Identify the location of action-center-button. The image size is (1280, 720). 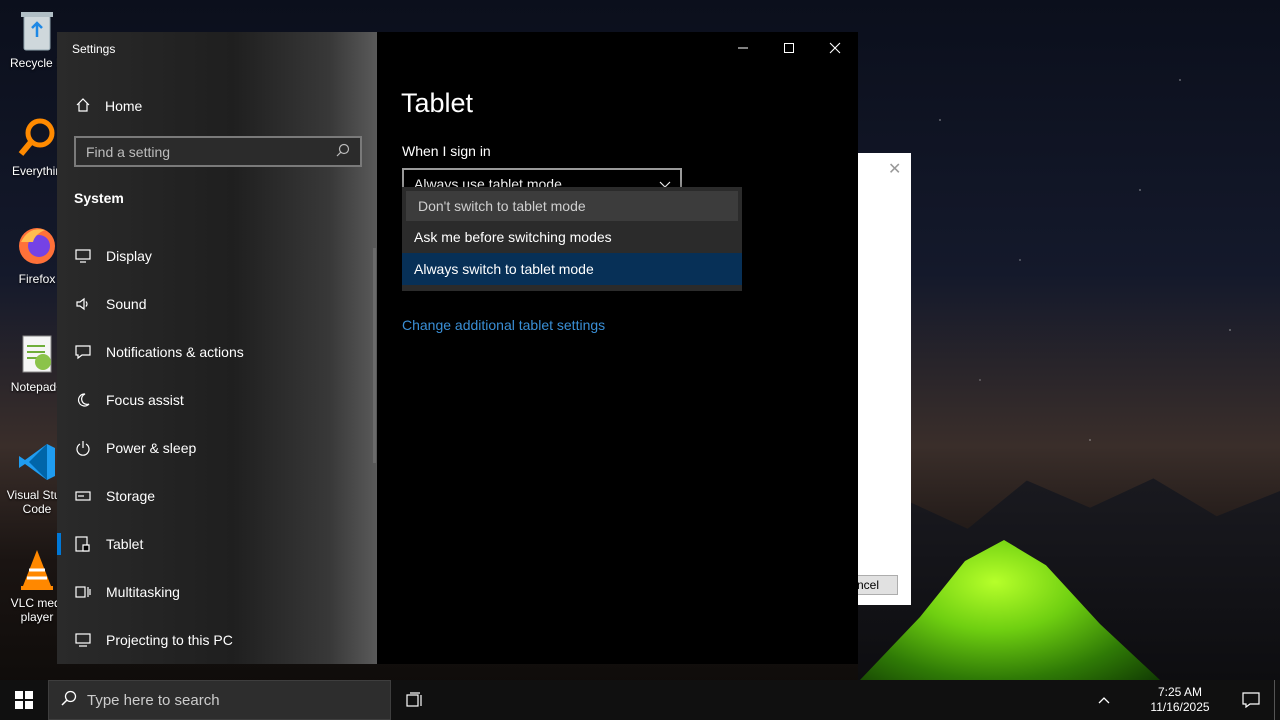
(1251, 700).